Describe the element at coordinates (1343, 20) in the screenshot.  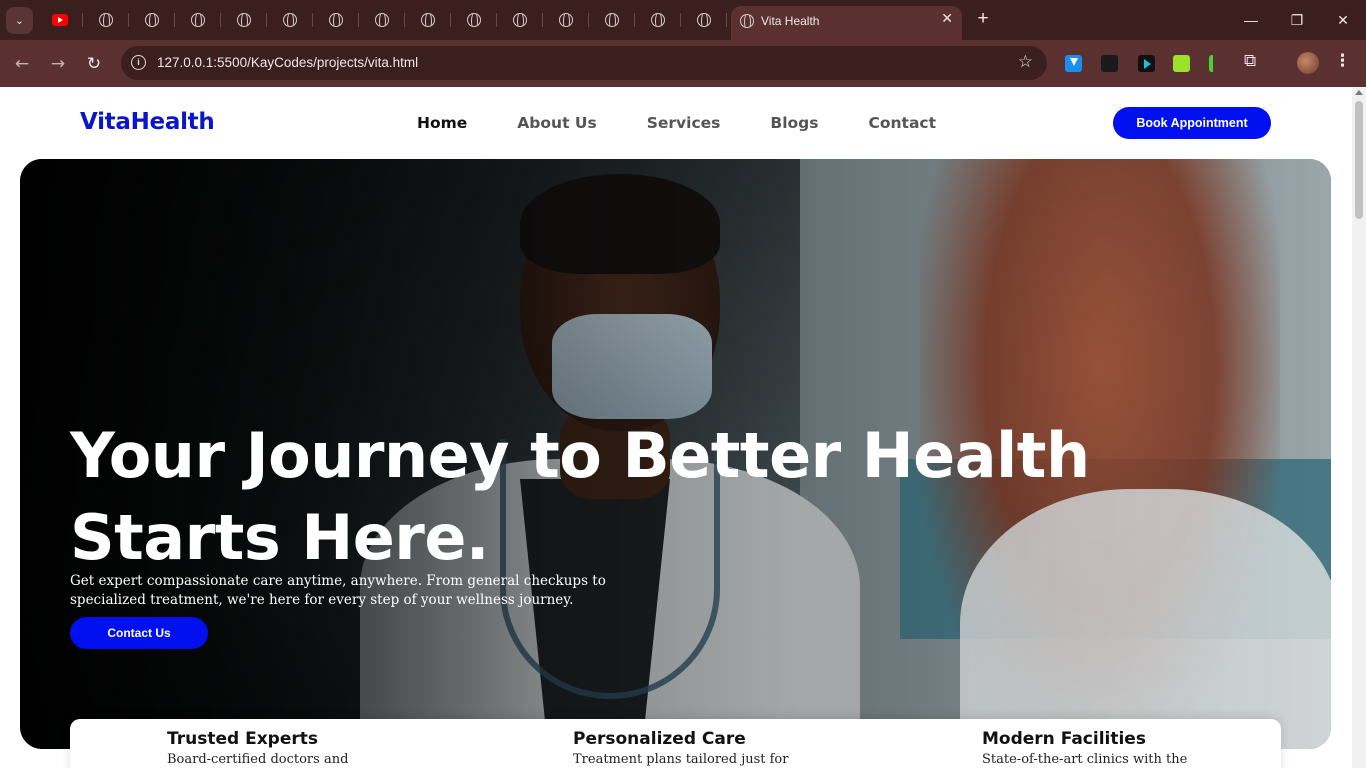
I see `window-close-button: ✕` at that location.